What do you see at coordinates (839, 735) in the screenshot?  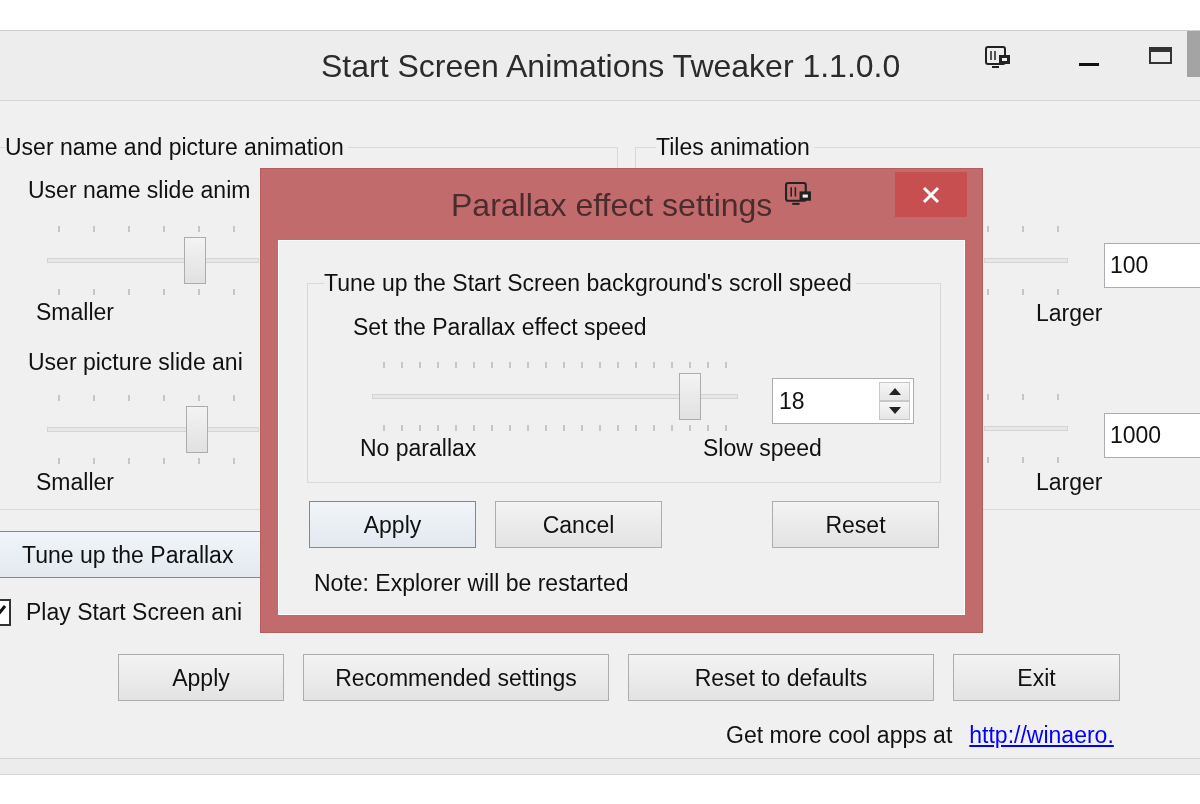 I see `footer-text: Get more cool apps at` at bounding box center [839, 735].